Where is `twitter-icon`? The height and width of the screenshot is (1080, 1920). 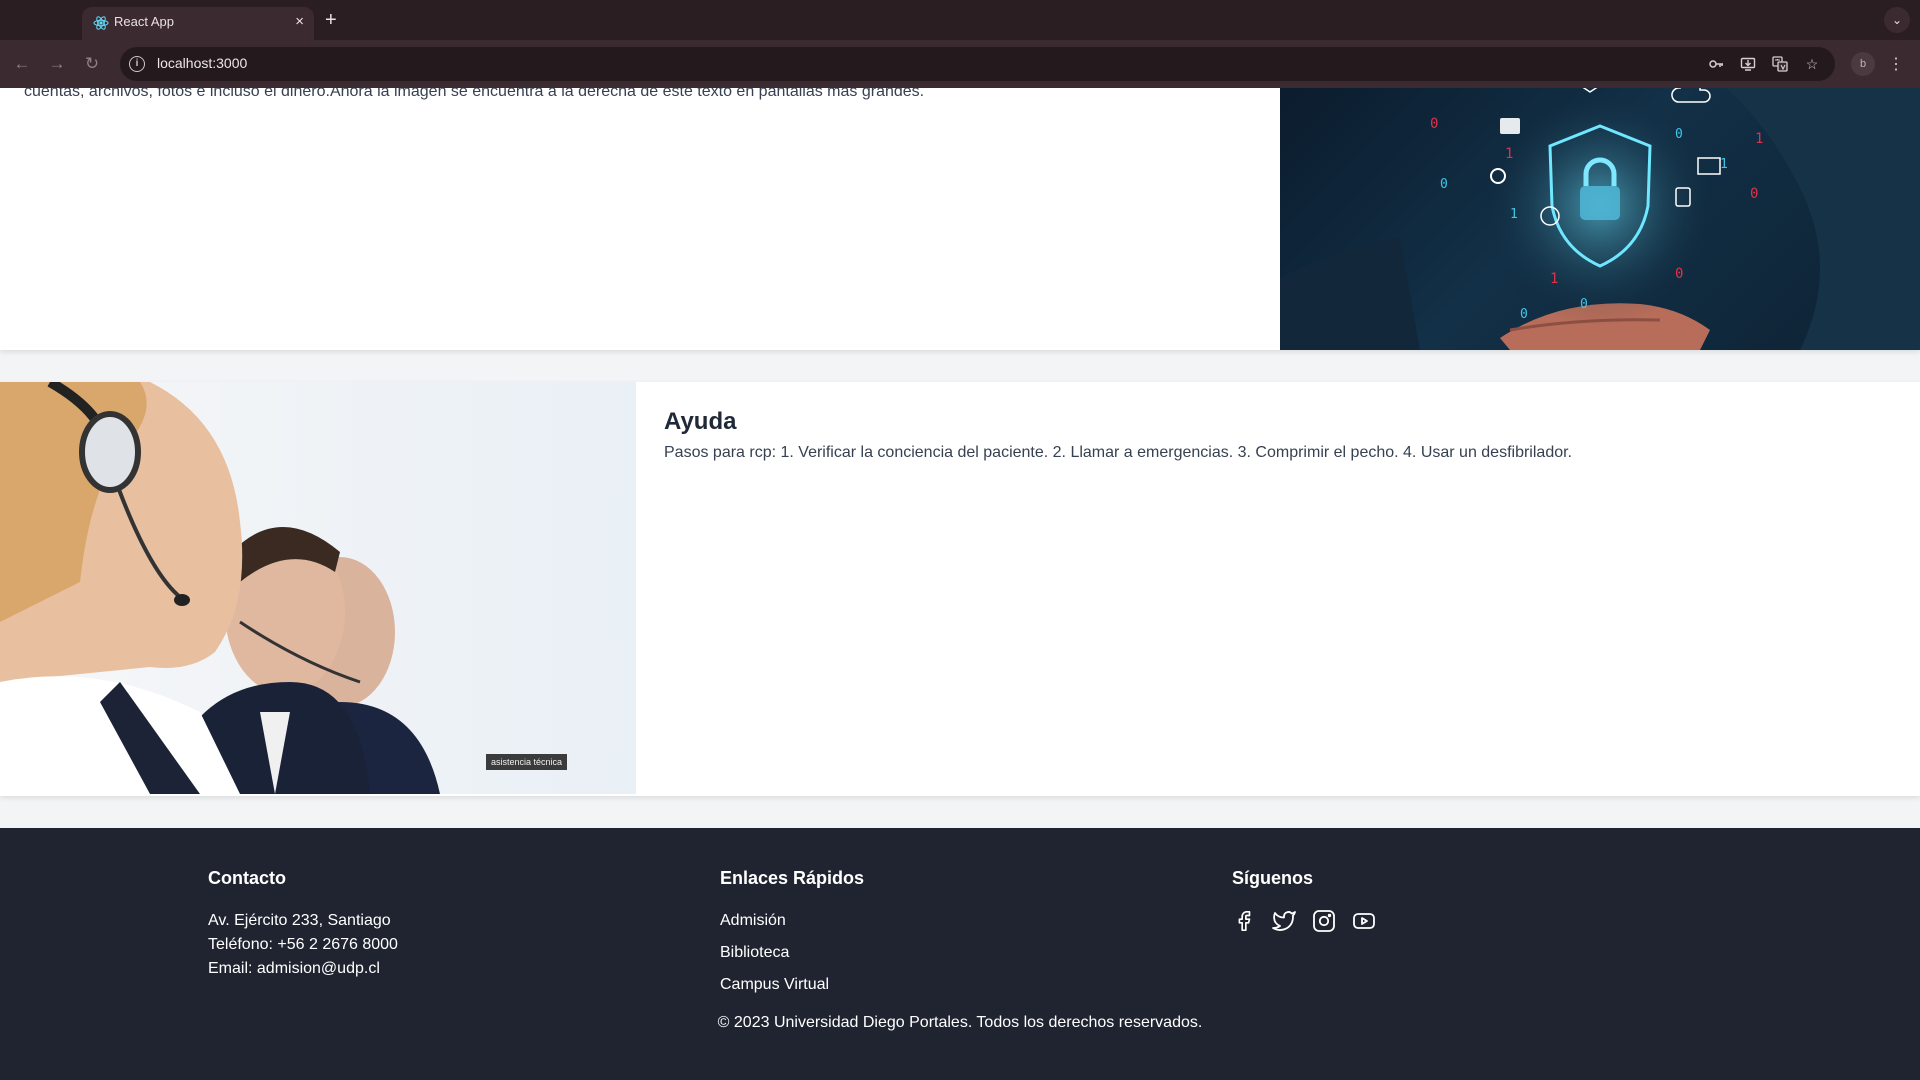
twitter-icon is located at coordinates (1284, 921).